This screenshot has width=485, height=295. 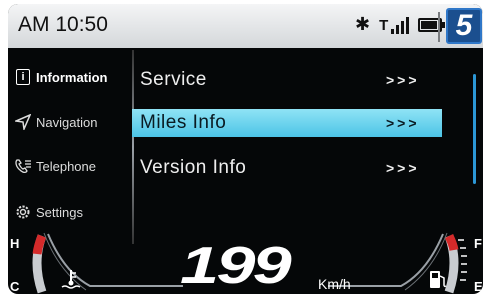 What do you see at coordinates (478, 286) in the screenshot?
I see `fuel-empty-label: E` at bounding box center [478, 286].